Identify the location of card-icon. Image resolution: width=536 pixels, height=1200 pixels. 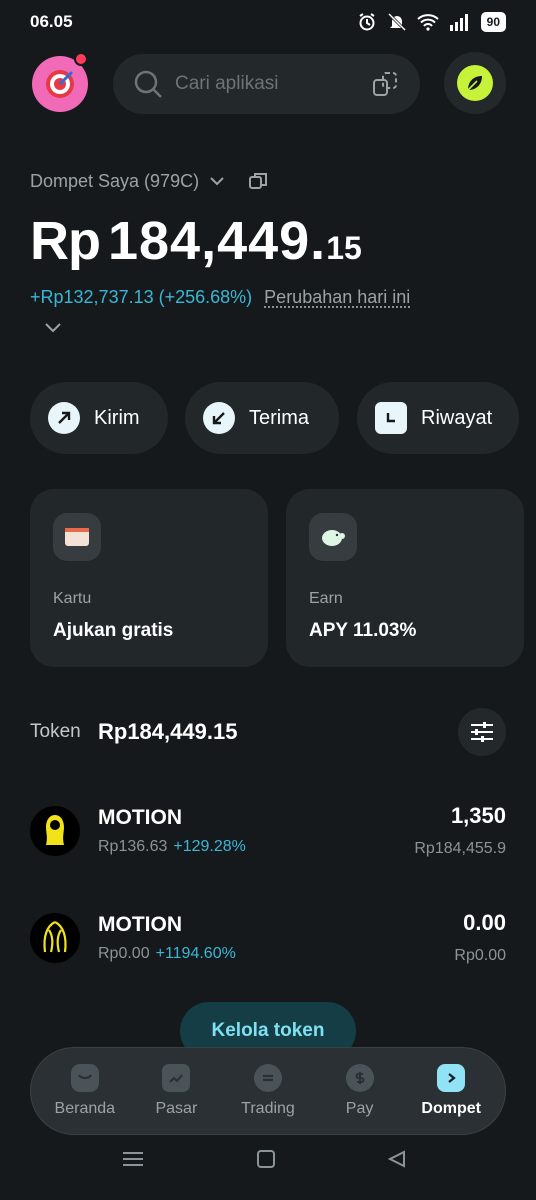
(77, 537).